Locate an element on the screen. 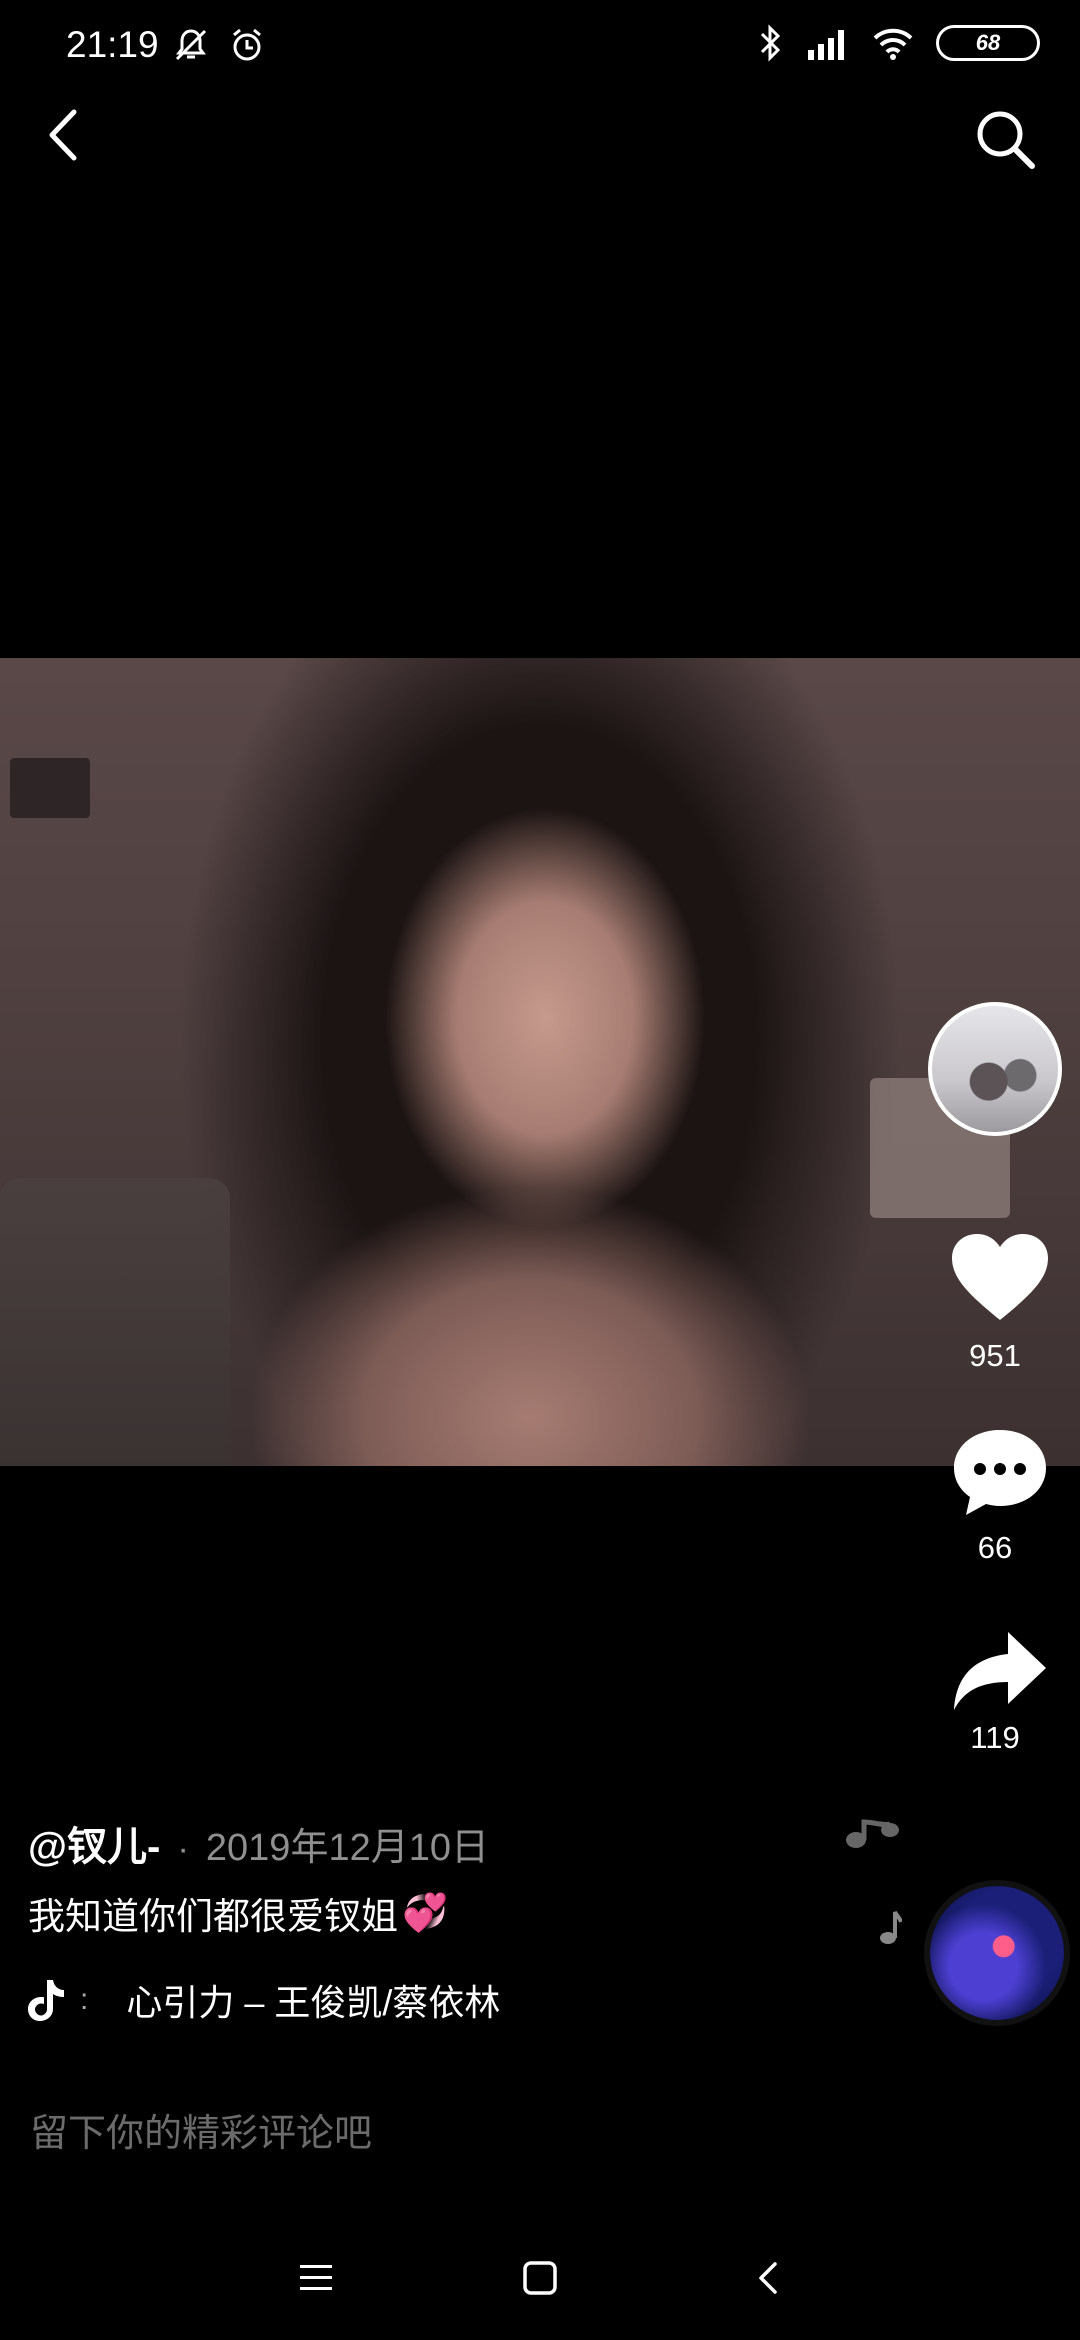 Image resolution: width=1080 pixels, height=2340 pixels. video-bg-bed is located at coordinates (115, 1322).